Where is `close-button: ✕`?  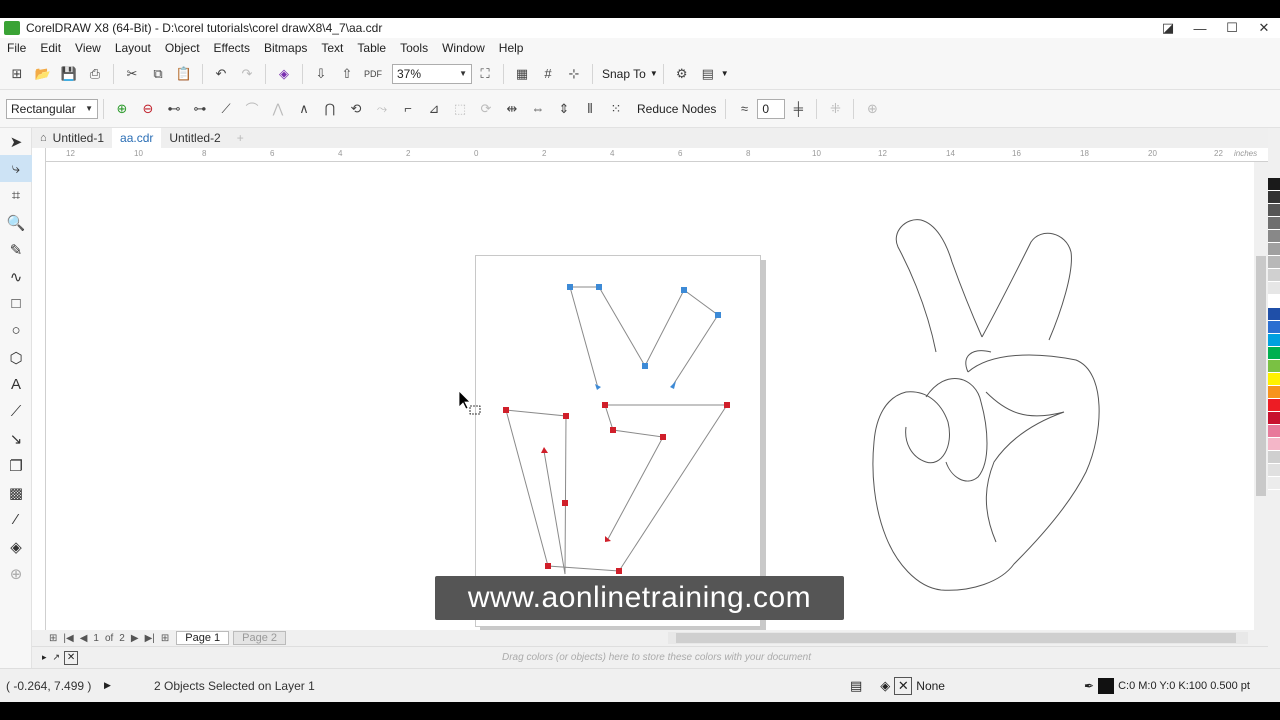 close-button: ✕ is located at coordinates (1264, 28).